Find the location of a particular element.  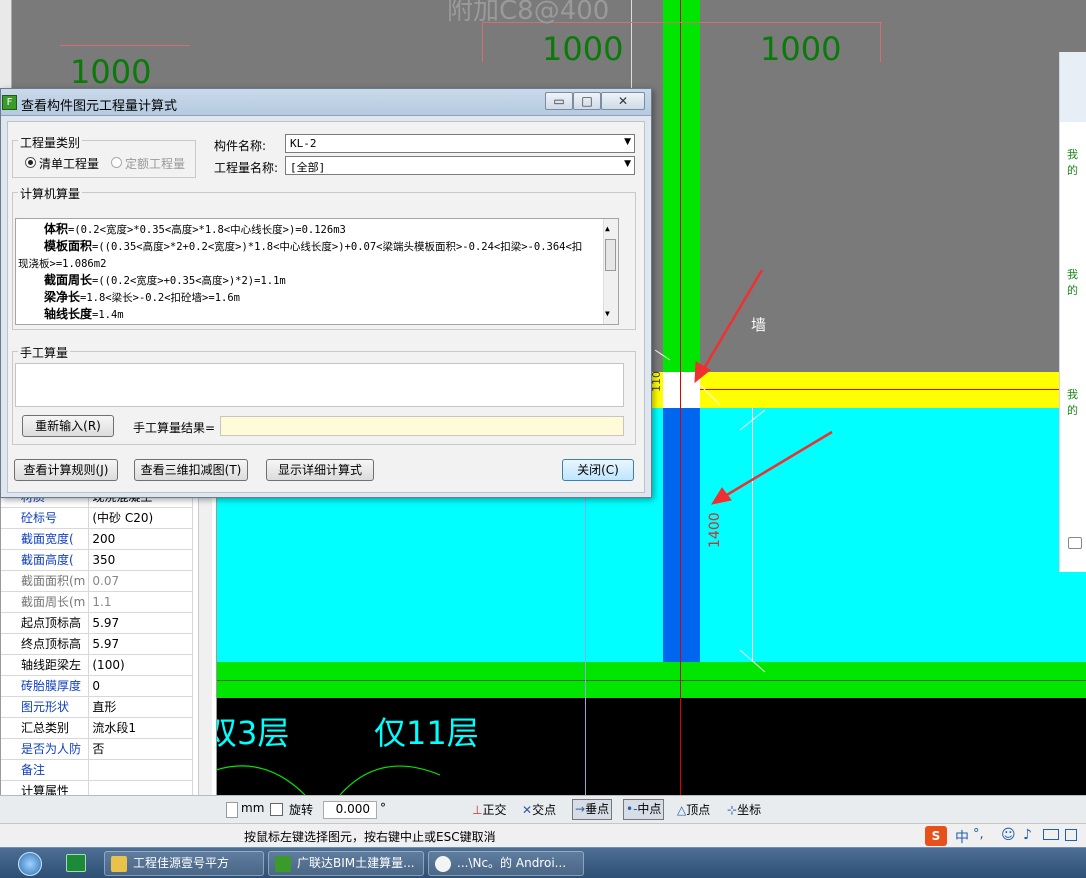

property-value: (中砂 C20) is located at coordinates (140, 518).